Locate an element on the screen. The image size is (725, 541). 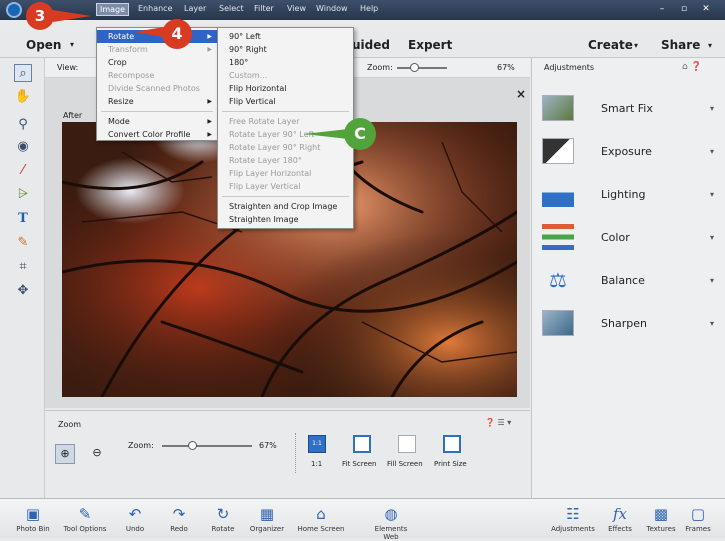
menu-window: Window is located at coordinates (332, 8).